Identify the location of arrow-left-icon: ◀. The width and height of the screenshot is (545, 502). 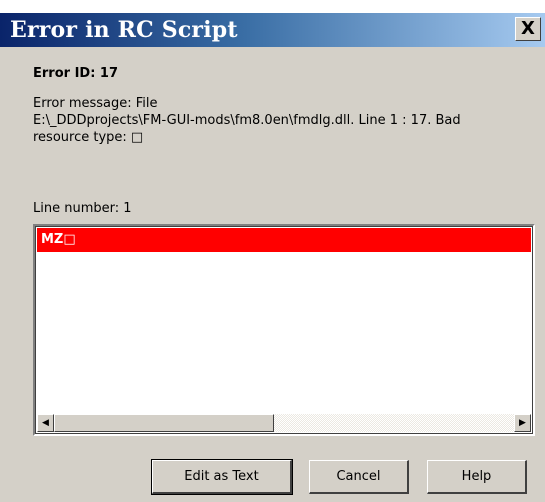
(45, 423).